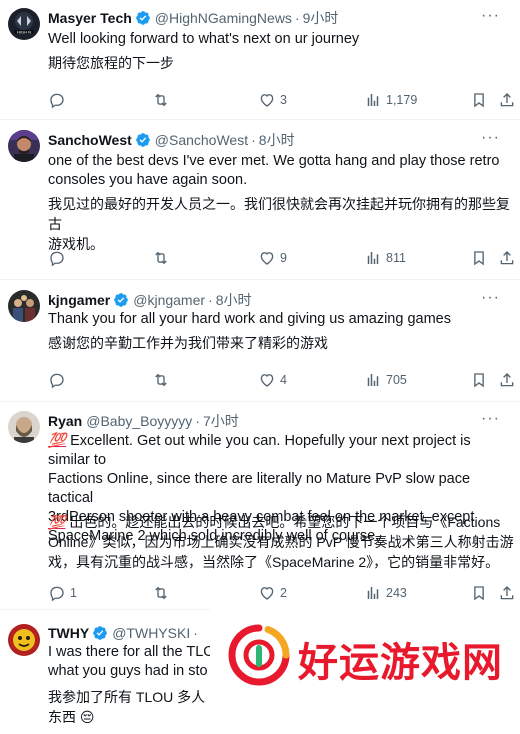 The width and height of the screenshot is (520, 734). I want to click on avatar: HIGH N, so click(24, 24).